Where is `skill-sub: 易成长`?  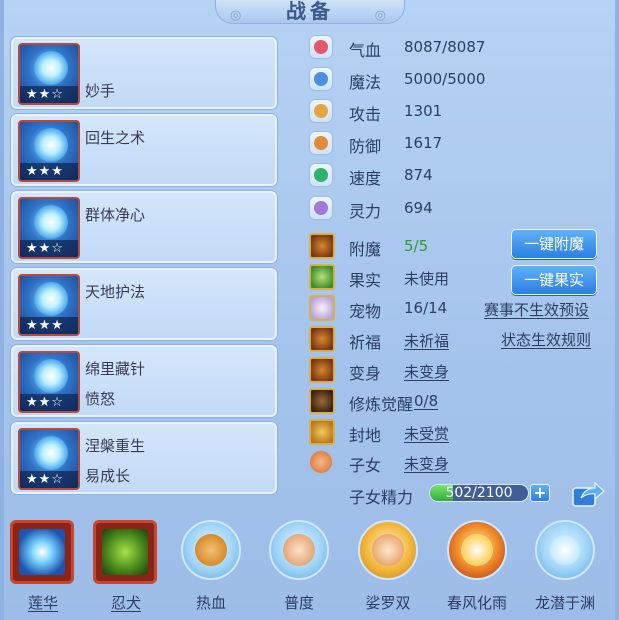
skill-sub: 易成长 is located at coordinates (108, 476).